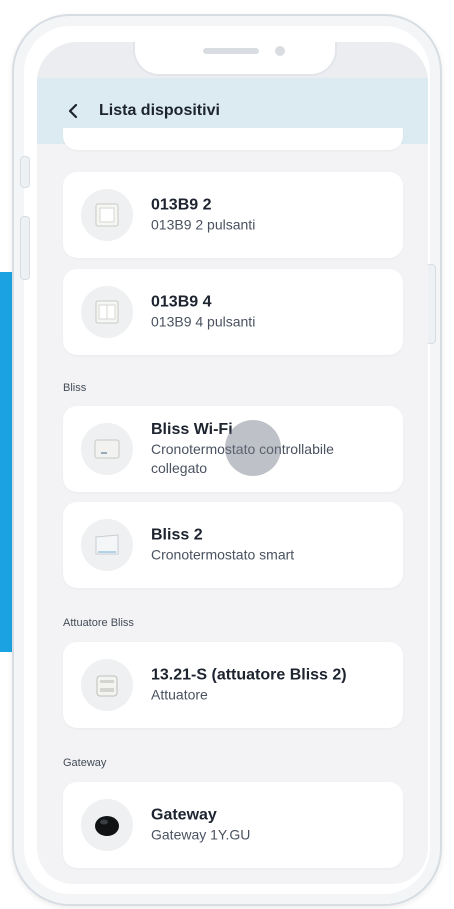  I want to click on device-card: 13.21-S (attuatore Bliss 2) Attuatore, so click(233, 685).